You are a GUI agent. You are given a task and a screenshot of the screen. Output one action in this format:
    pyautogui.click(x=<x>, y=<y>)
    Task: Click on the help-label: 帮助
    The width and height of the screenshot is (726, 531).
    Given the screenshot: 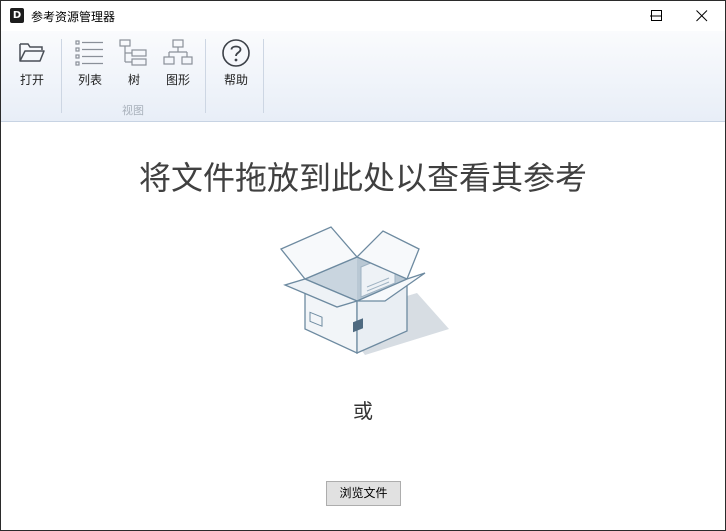 What is the action you would take?
    pyautogui.click(x=235, y=80)
    